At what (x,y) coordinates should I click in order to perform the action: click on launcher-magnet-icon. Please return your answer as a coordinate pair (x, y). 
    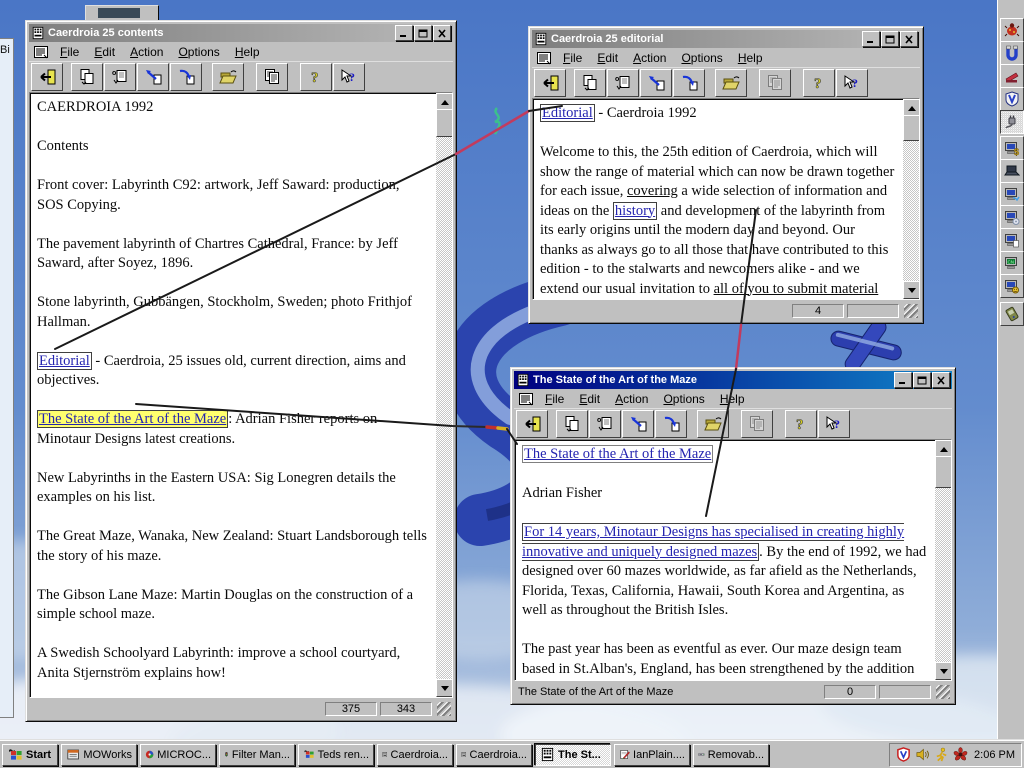
    Looking at the image, I should click on (1012, 53).